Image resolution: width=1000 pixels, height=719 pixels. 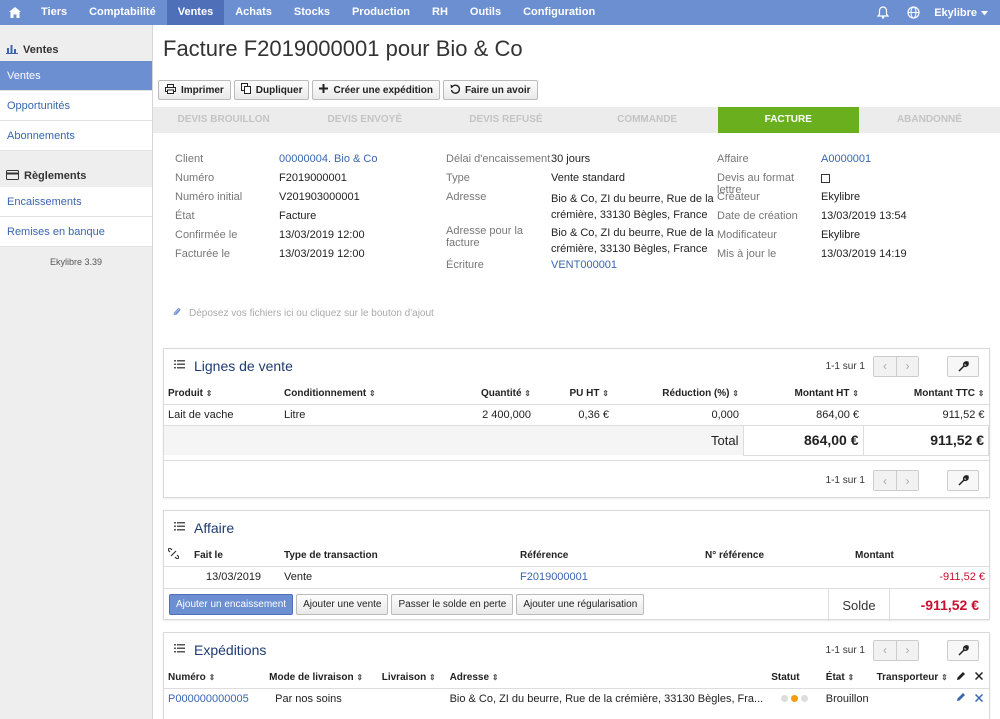 I want to click on field-value: Ekylibre, so click(x=841, y=235).